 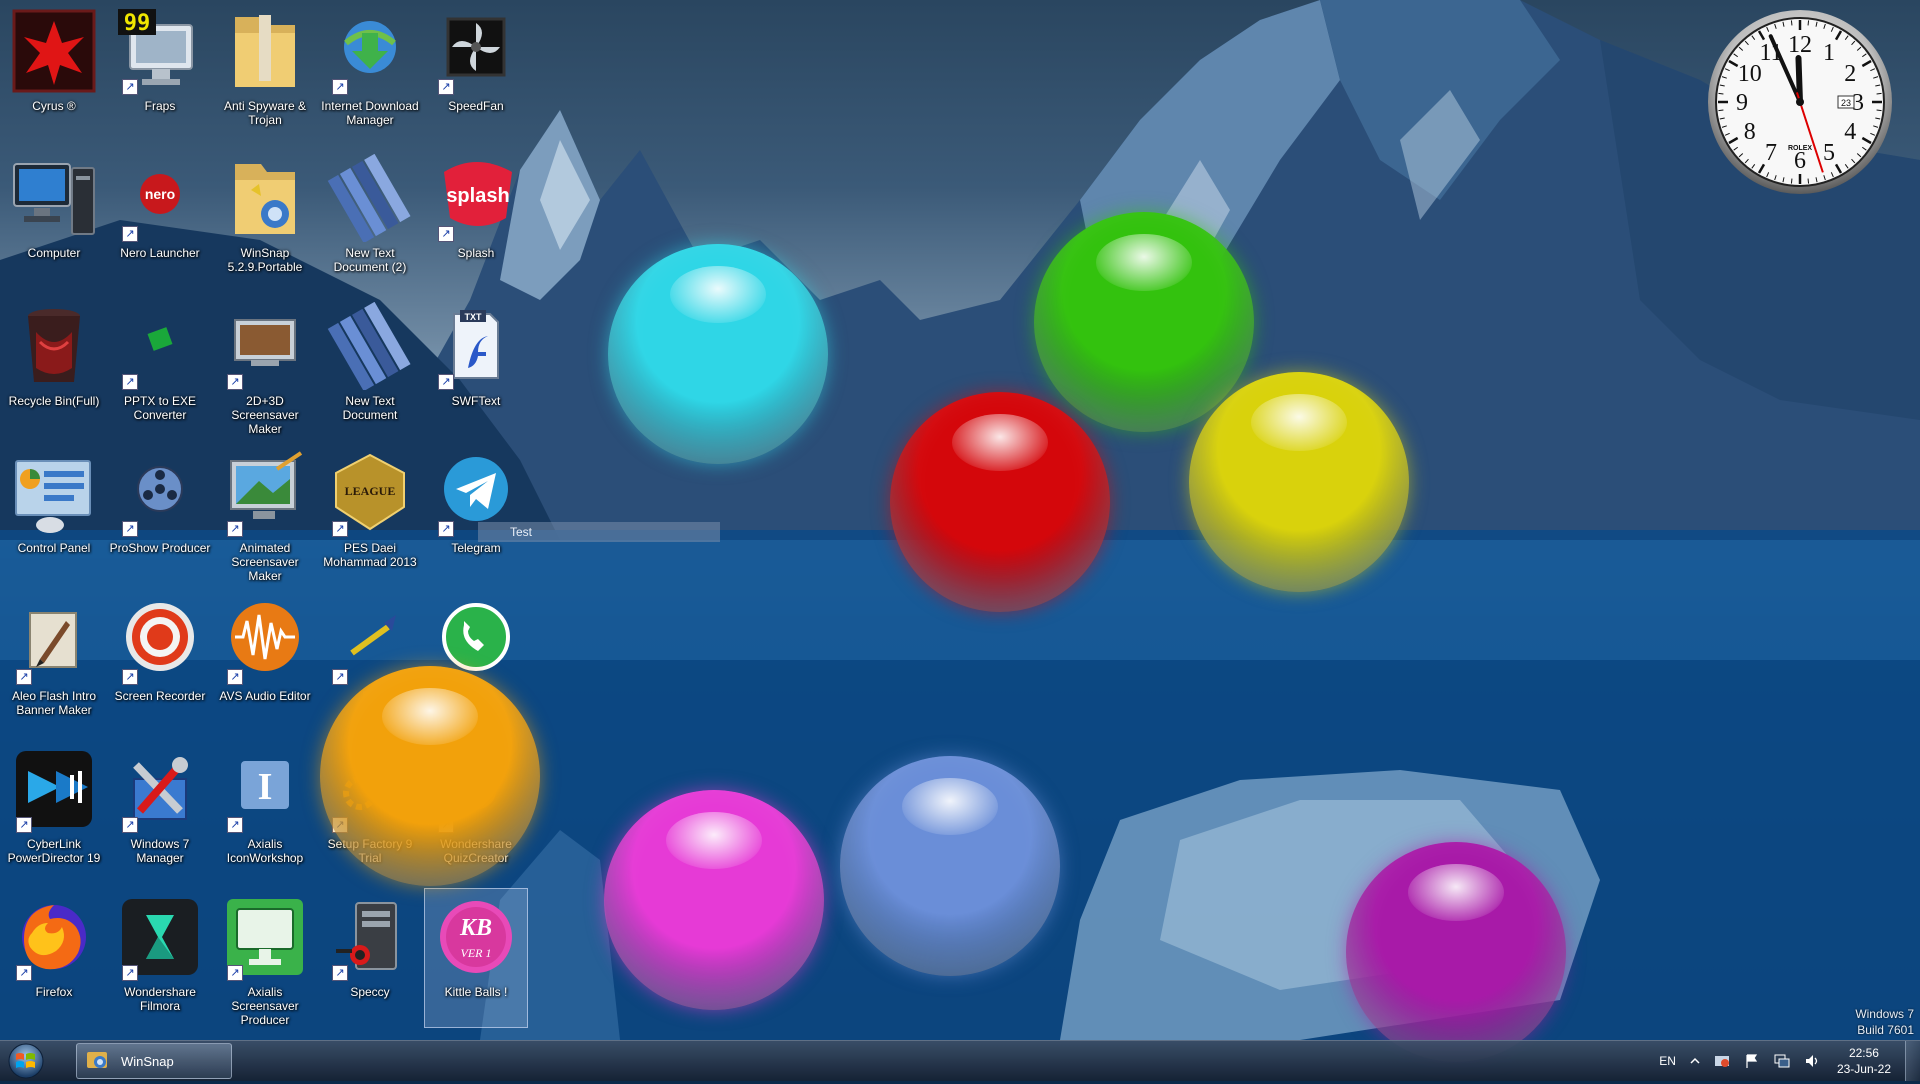 I want to click on start-button, so click(x=26, y=1061).